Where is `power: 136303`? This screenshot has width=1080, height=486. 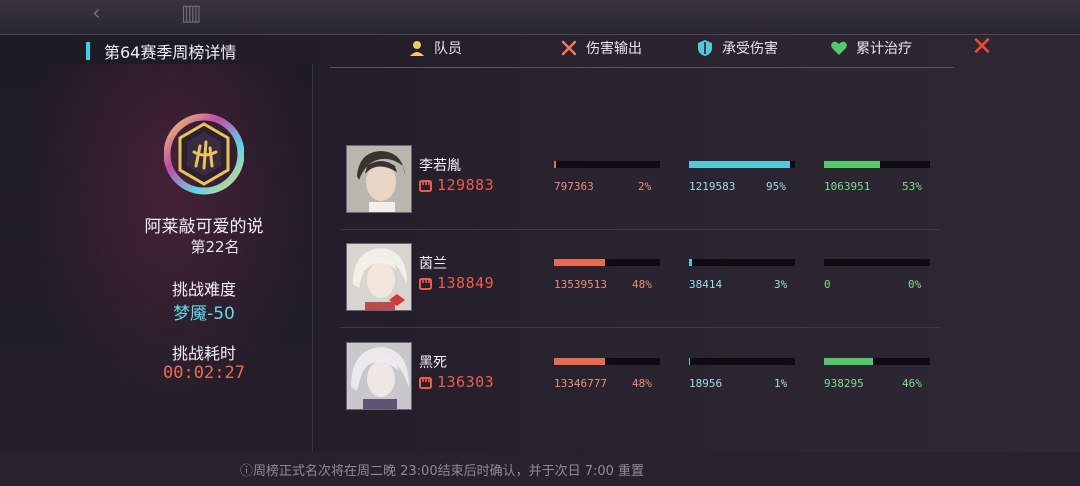
power: 136303 is located at coordinates (456, 382).